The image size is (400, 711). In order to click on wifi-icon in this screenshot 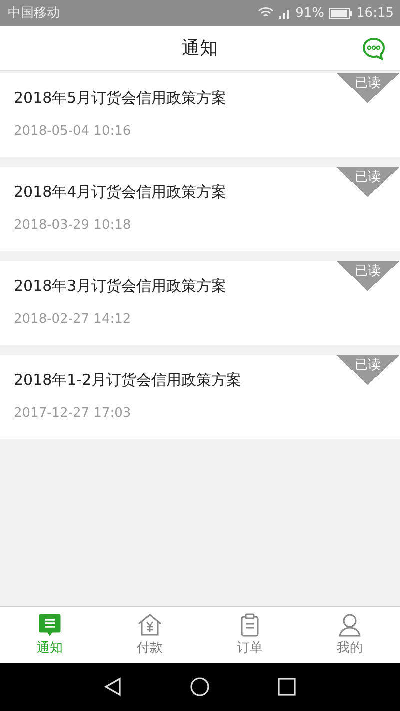, I will do `click(266, 13)`.